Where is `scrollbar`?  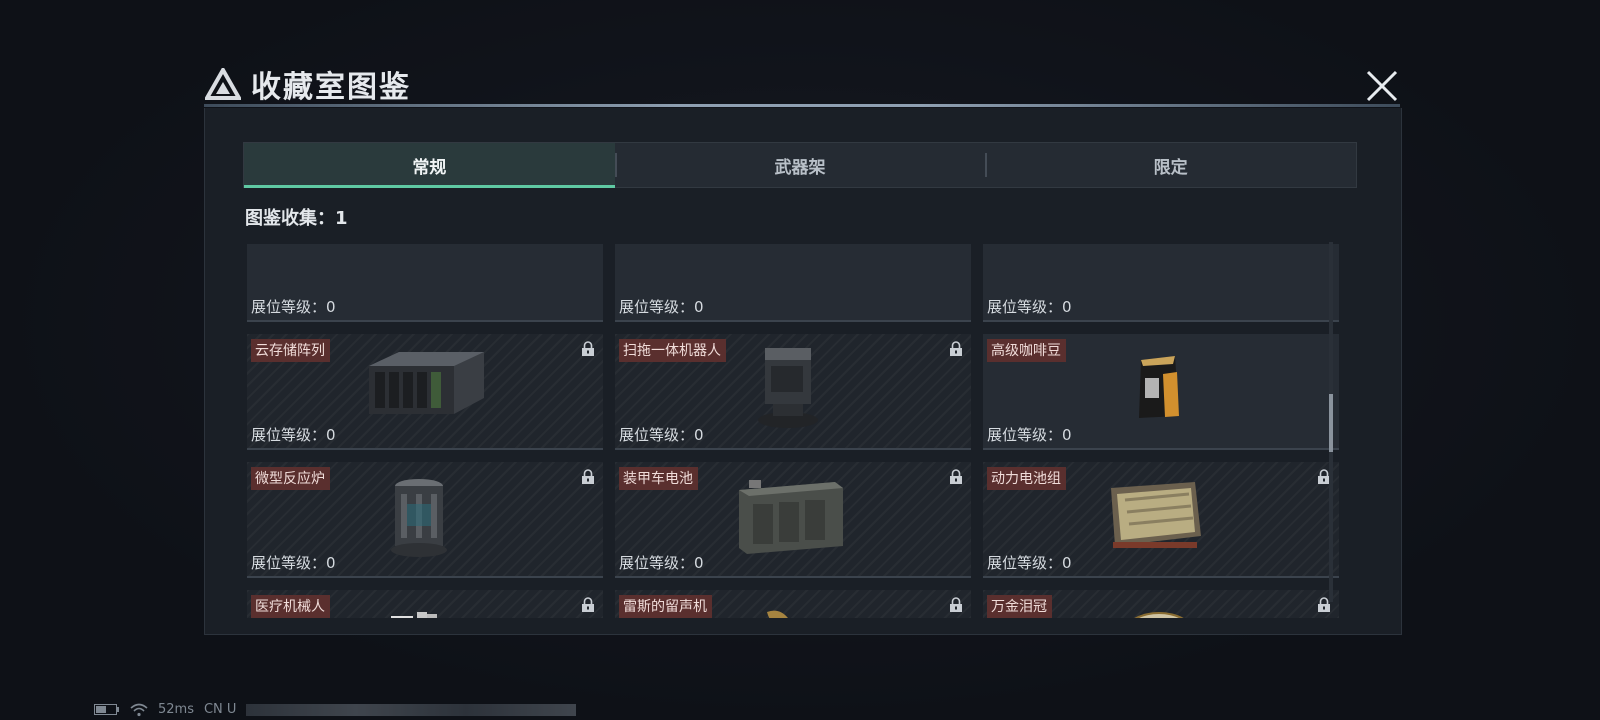
scrollbar is located at coordinates (1331, 422).